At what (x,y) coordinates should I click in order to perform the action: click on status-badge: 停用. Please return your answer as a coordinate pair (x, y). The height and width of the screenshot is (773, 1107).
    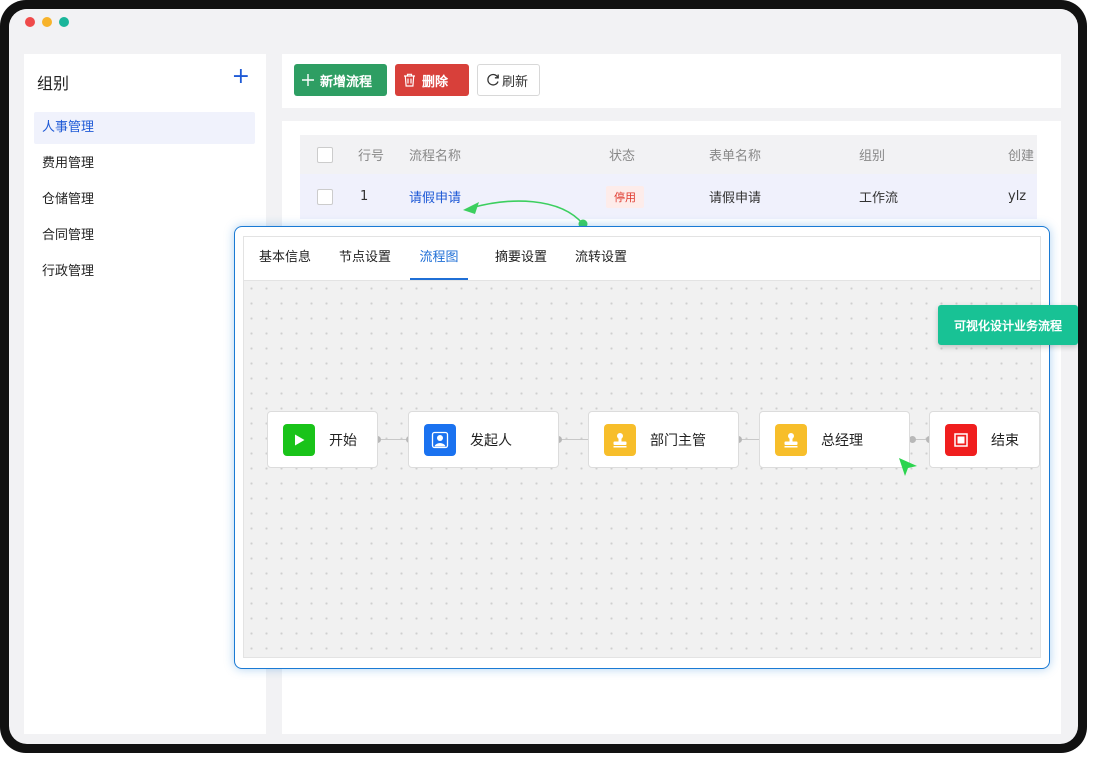
    Looking at the image, I should click on (625, 196).